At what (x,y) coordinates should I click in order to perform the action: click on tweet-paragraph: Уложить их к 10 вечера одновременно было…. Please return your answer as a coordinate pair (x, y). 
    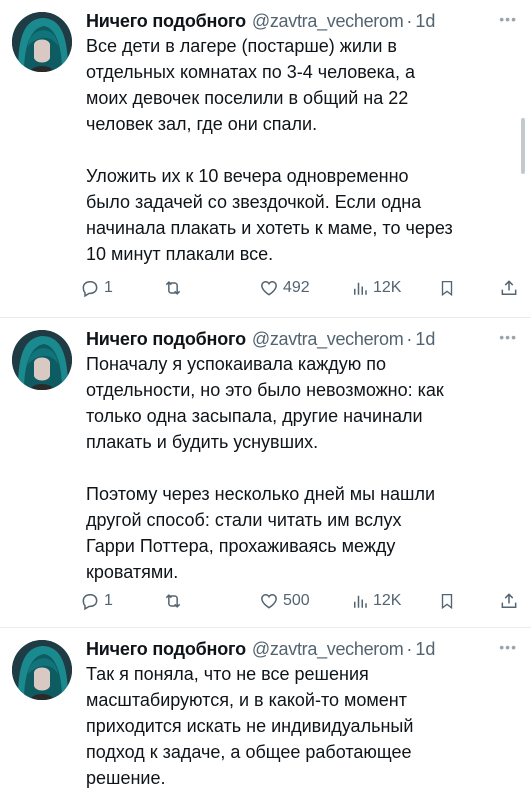
    Looking at the image, I should click on (269, 215).